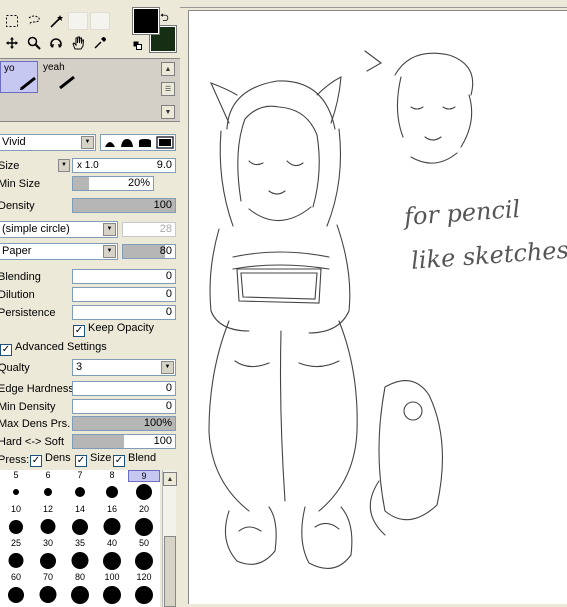 This screenshot has height=607, width=567. I want to click on brush-size-label: 12, so click(47, 509).